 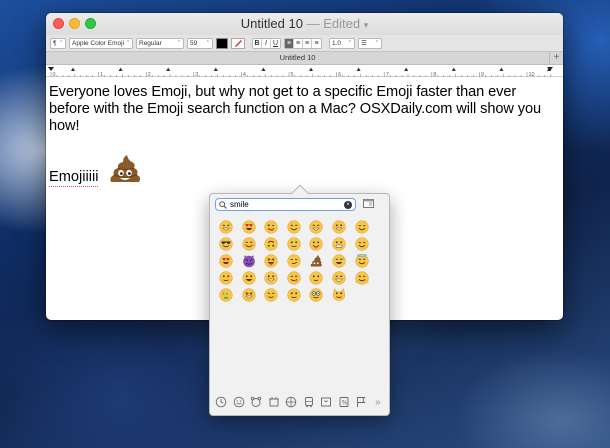 What do you see at coordinates (226, 243) in the screenshot?
I see `emoji-sunglasses` at bounding box center [226, 243].